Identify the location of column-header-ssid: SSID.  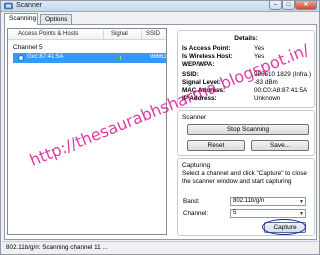
(153, 34).